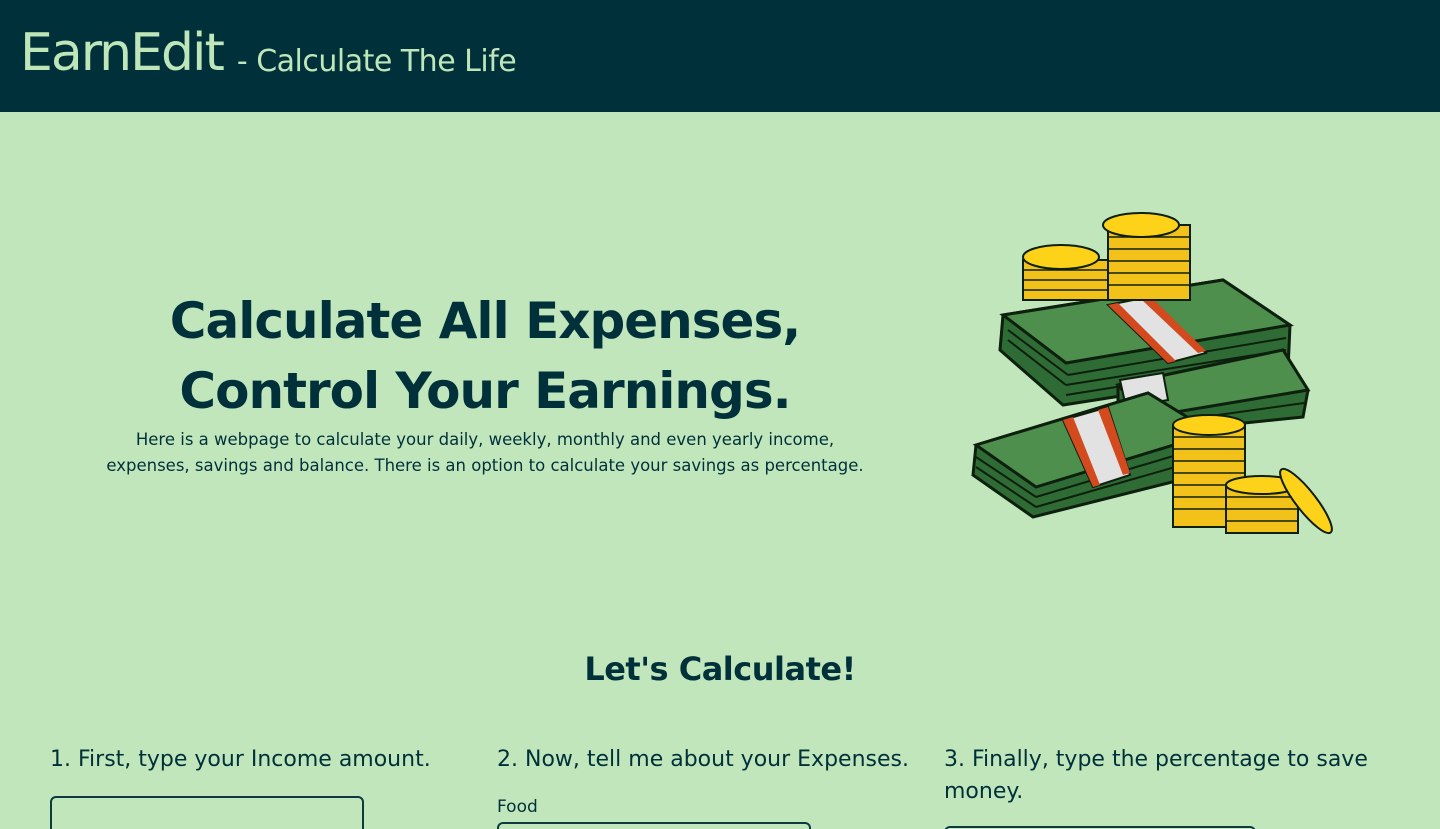 This screenshot has height=829, width=1440. What do you see at coordinates (720, 669) in the screenshot?
I see `calculator-section-title: Let's Calculate!` at bounding box center [720, 669].